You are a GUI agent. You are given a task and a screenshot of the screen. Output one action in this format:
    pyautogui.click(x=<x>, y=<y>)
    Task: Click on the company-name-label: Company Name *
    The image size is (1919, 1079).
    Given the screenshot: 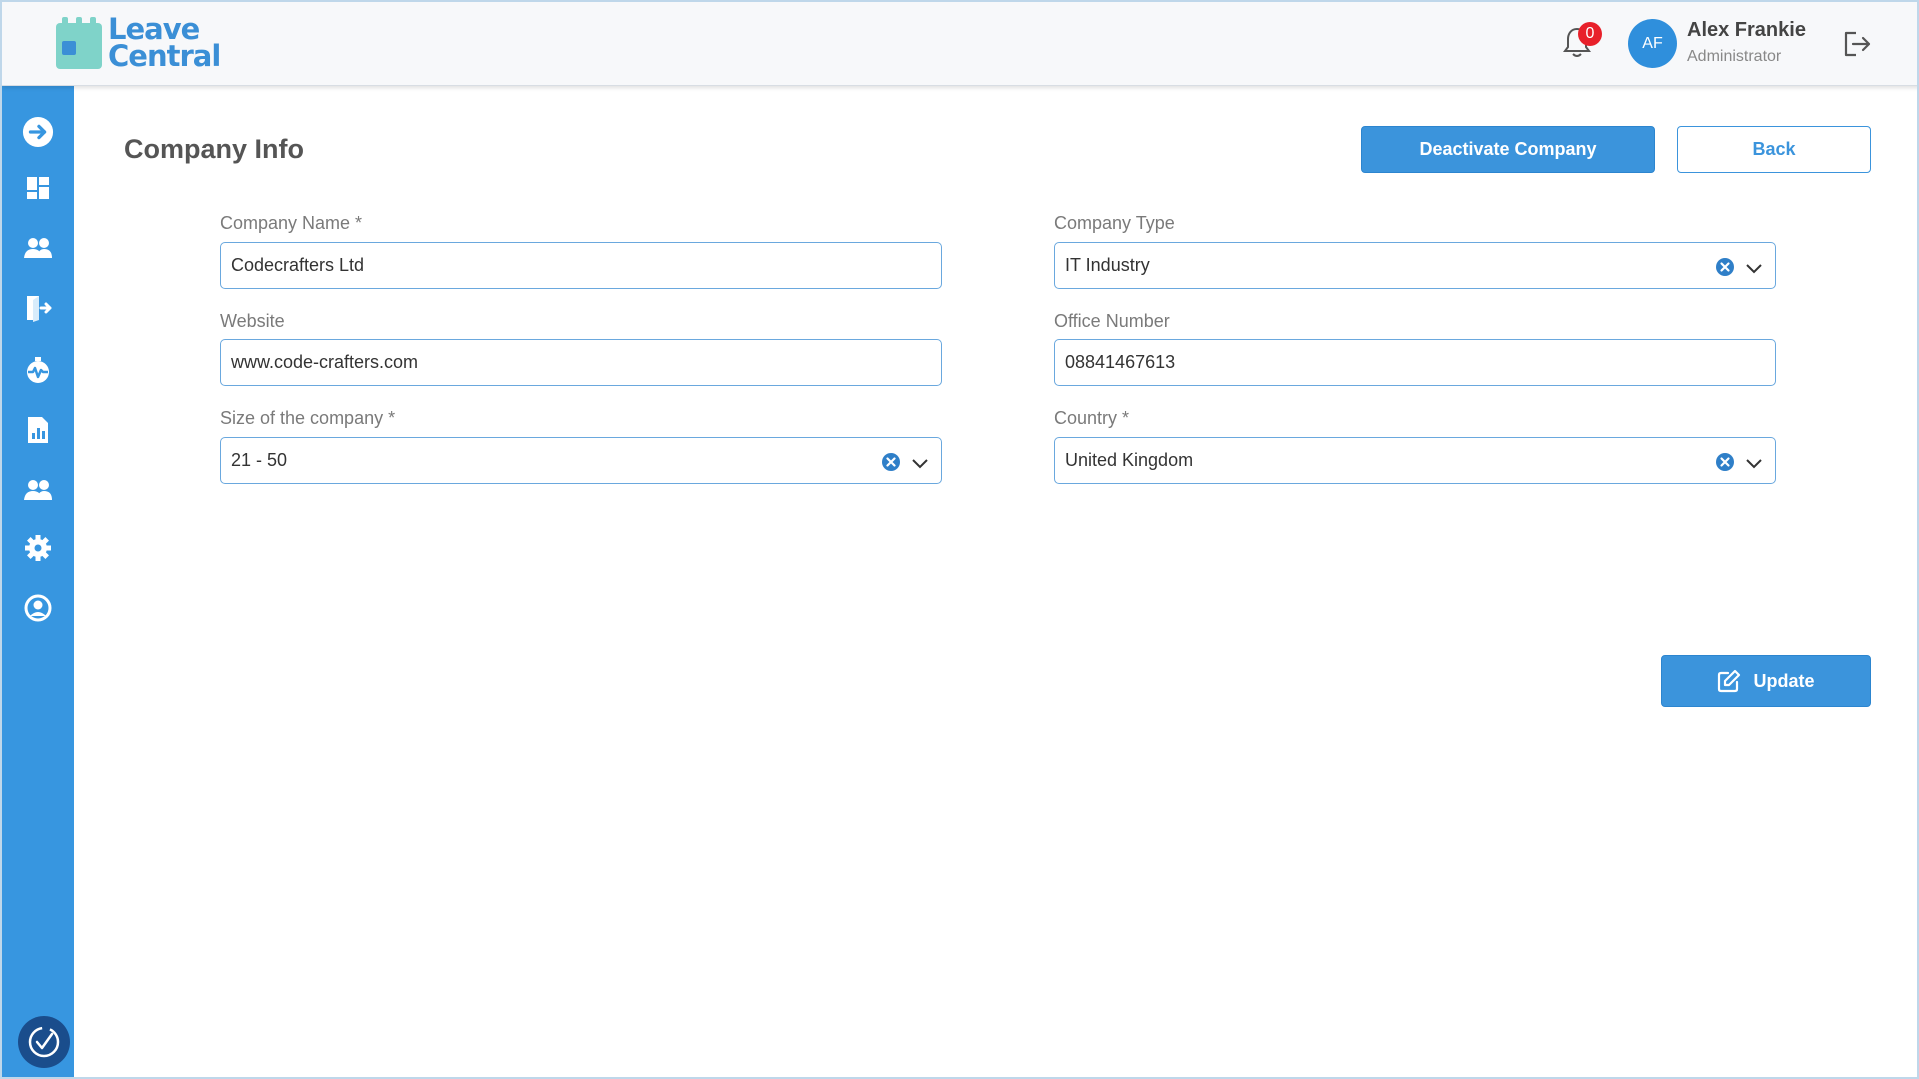 What is the action you would take?
    pyautogui.click(x=291, y=223)
    